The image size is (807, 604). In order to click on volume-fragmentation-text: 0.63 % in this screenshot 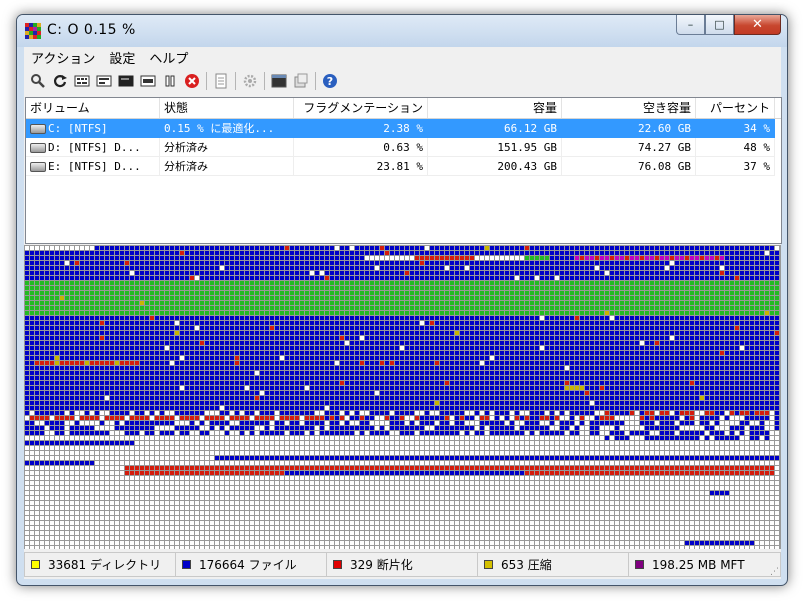, I will do `click(403, 147)`.